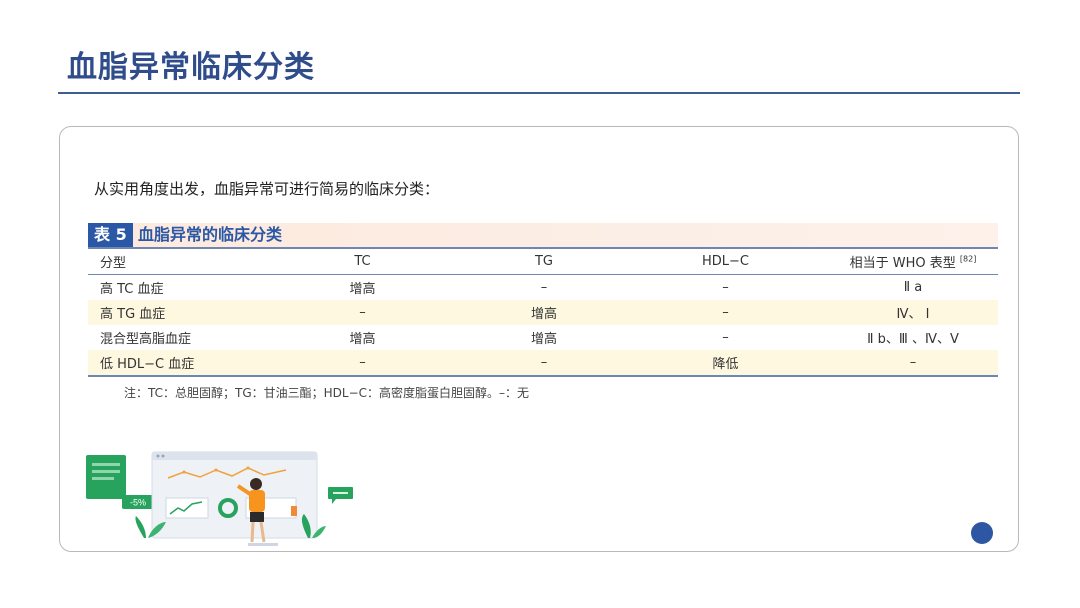  Describe the element at coordinates (539, 93) in the screenshot. I see `title-divider` at that location.